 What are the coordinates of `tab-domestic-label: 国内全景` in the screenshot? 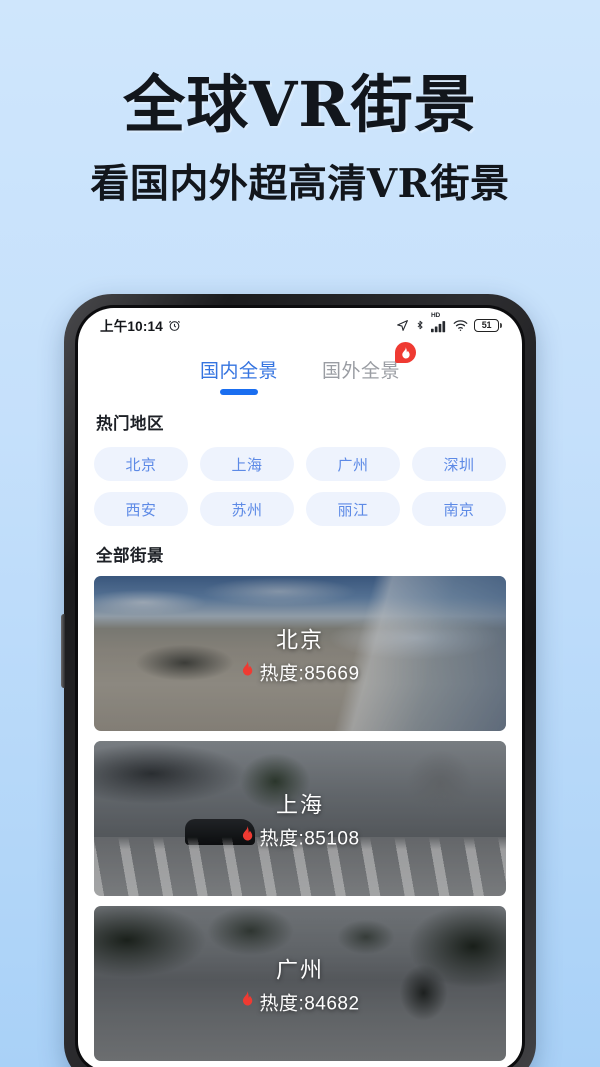 It's located at (238, 371).